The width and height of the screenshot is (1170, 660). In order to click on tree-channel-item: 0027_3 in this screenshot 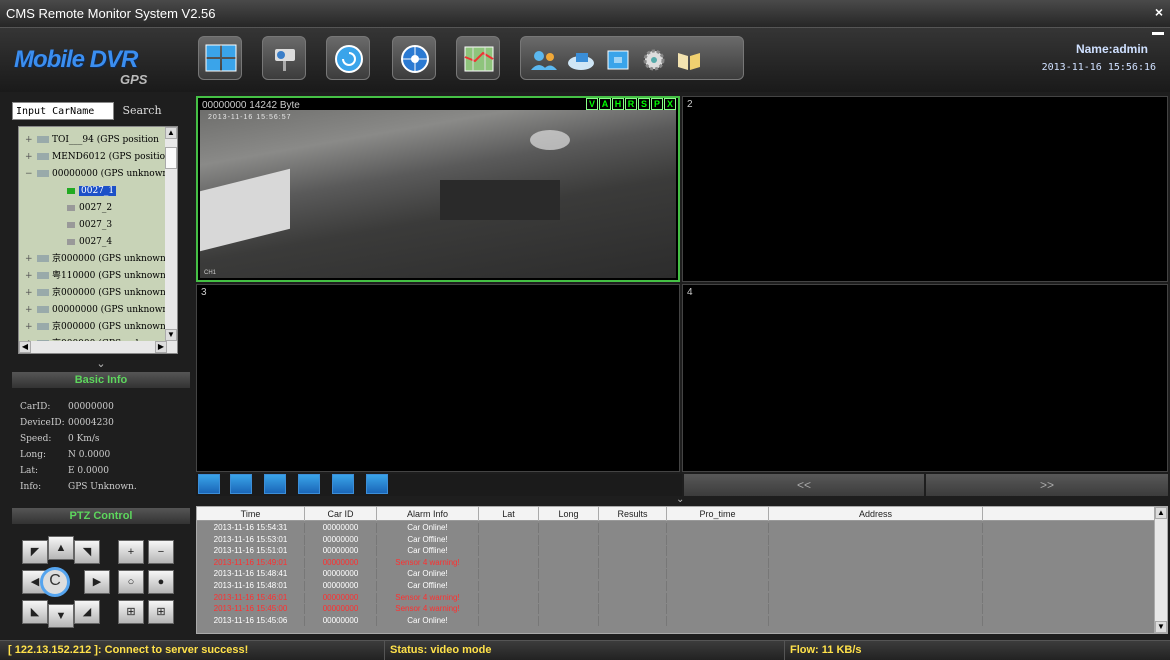, I will do `click(96, 225)`.